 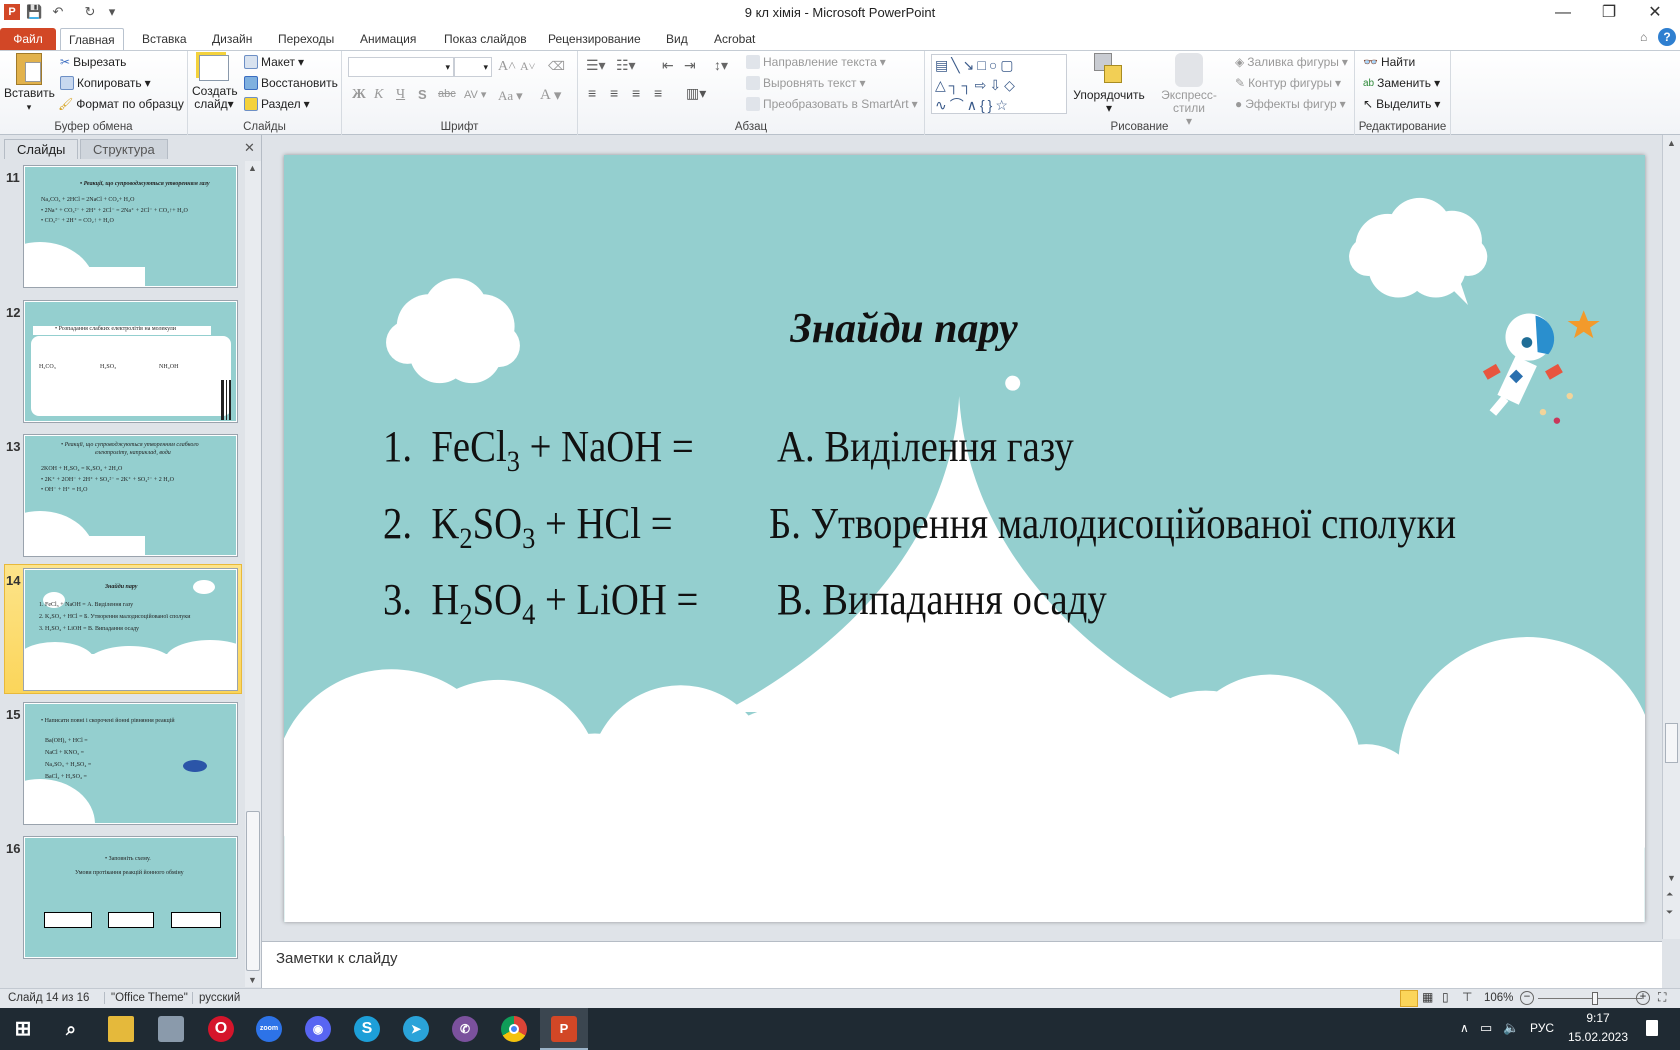 What do you see at coordinates (475, 95) in the screenshot?
I see `character-spacing-button: AV ▾` at bounding box center [475, 95].